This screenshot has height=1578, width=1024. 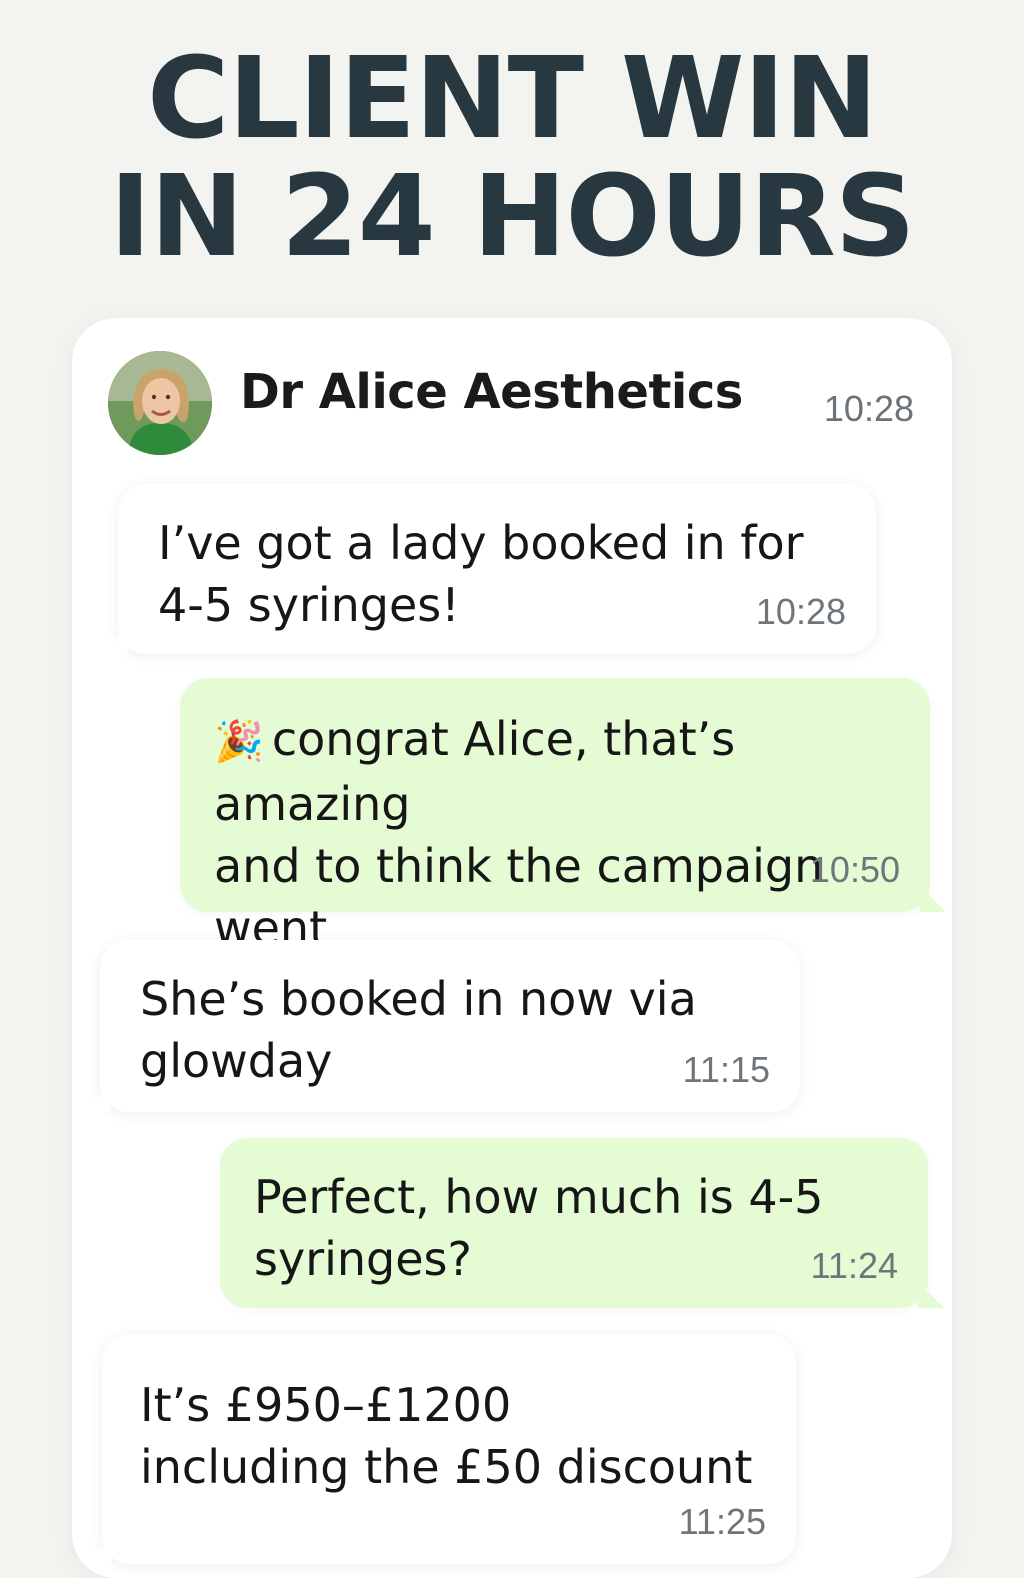 What do you see at coordinates (854, 1265) in the screenshot?
I see `message-timestamp: 11:24` at bounding box center [854, 1265].